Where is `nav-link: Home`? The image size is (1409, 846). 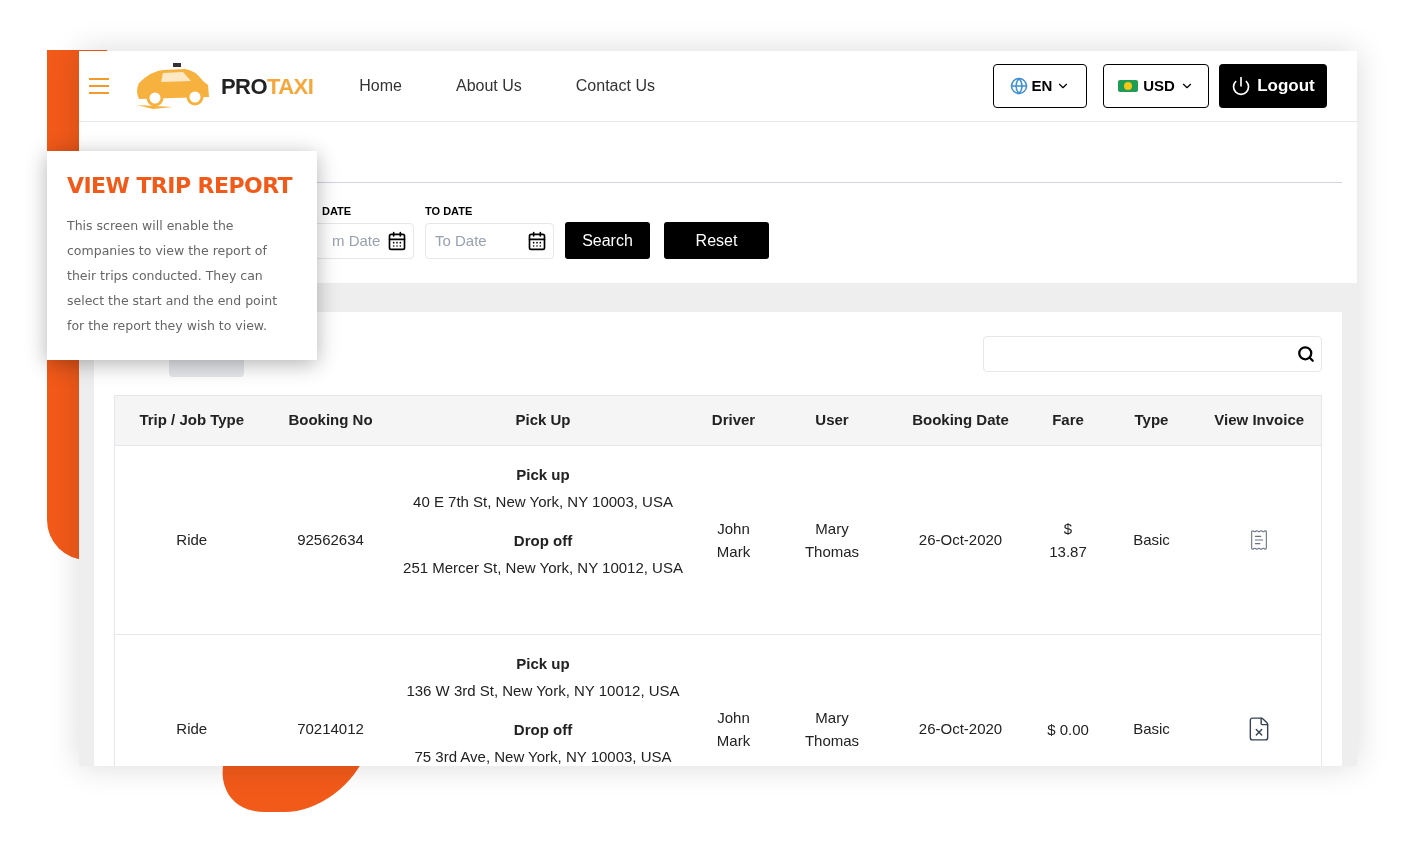
nav-link: Home is located at coordinates (380, 86).